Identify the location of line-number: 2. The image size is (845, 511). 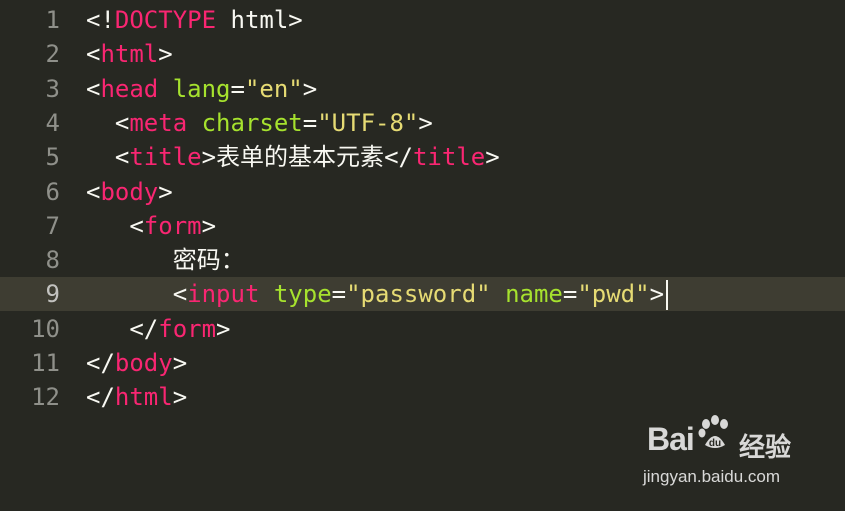
(52, 54).